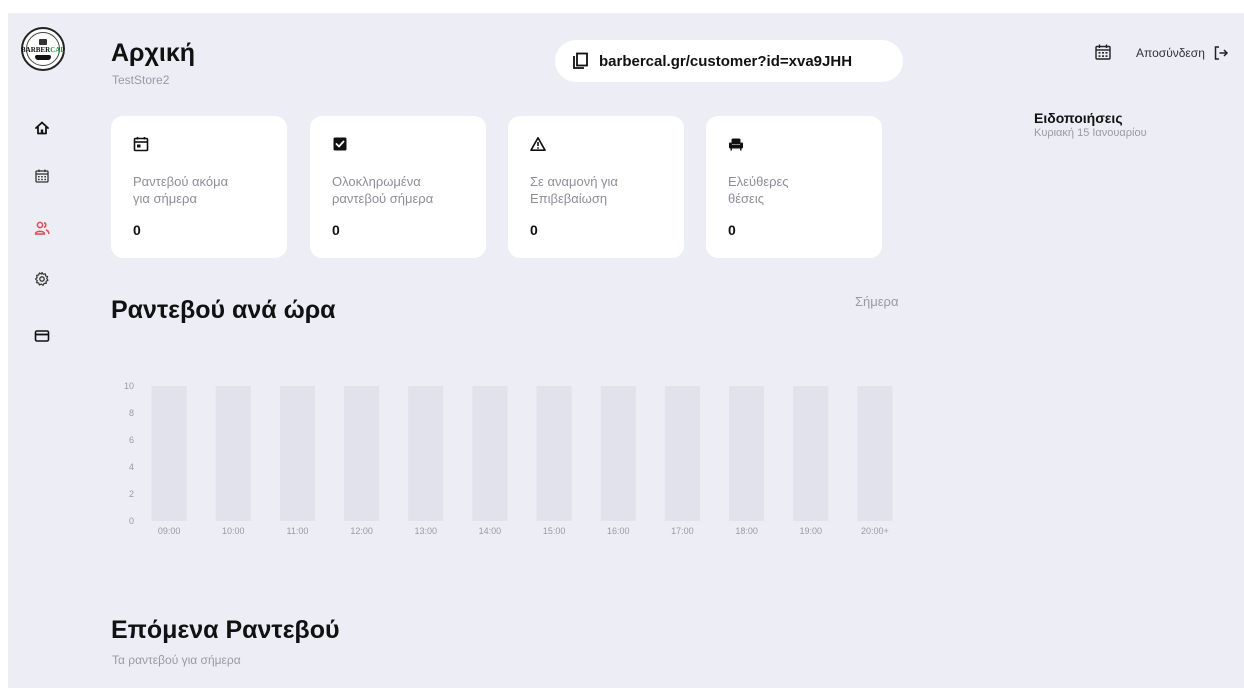 Image resolution: width=1244 pixels, height=688 pixels. What do you see at coordinates (574, 190) in the screenshot?
I see `stat-label: Σε αναμονή για Επιβεβαίωση` at bounding box center [574, 190].